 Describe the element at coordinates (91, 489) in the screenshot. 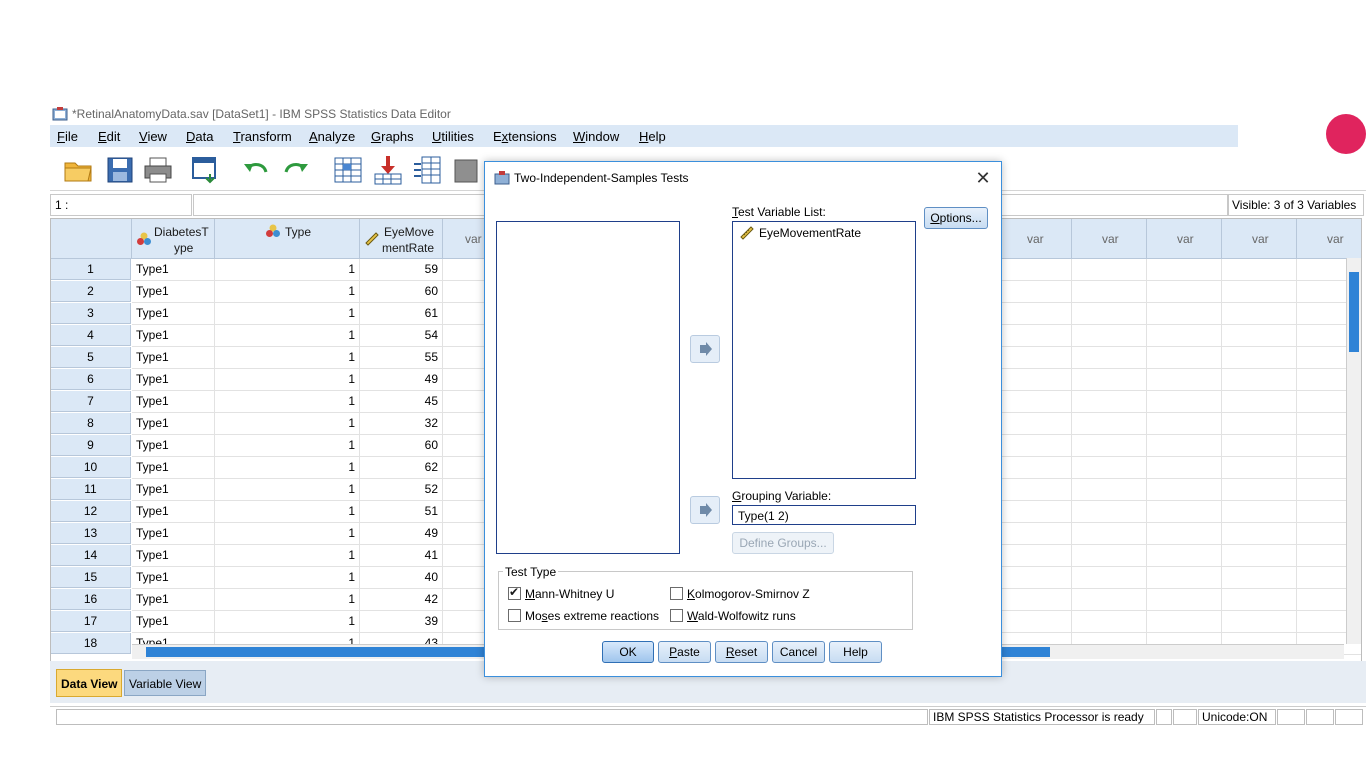

I see `row-header: 11` at that location.